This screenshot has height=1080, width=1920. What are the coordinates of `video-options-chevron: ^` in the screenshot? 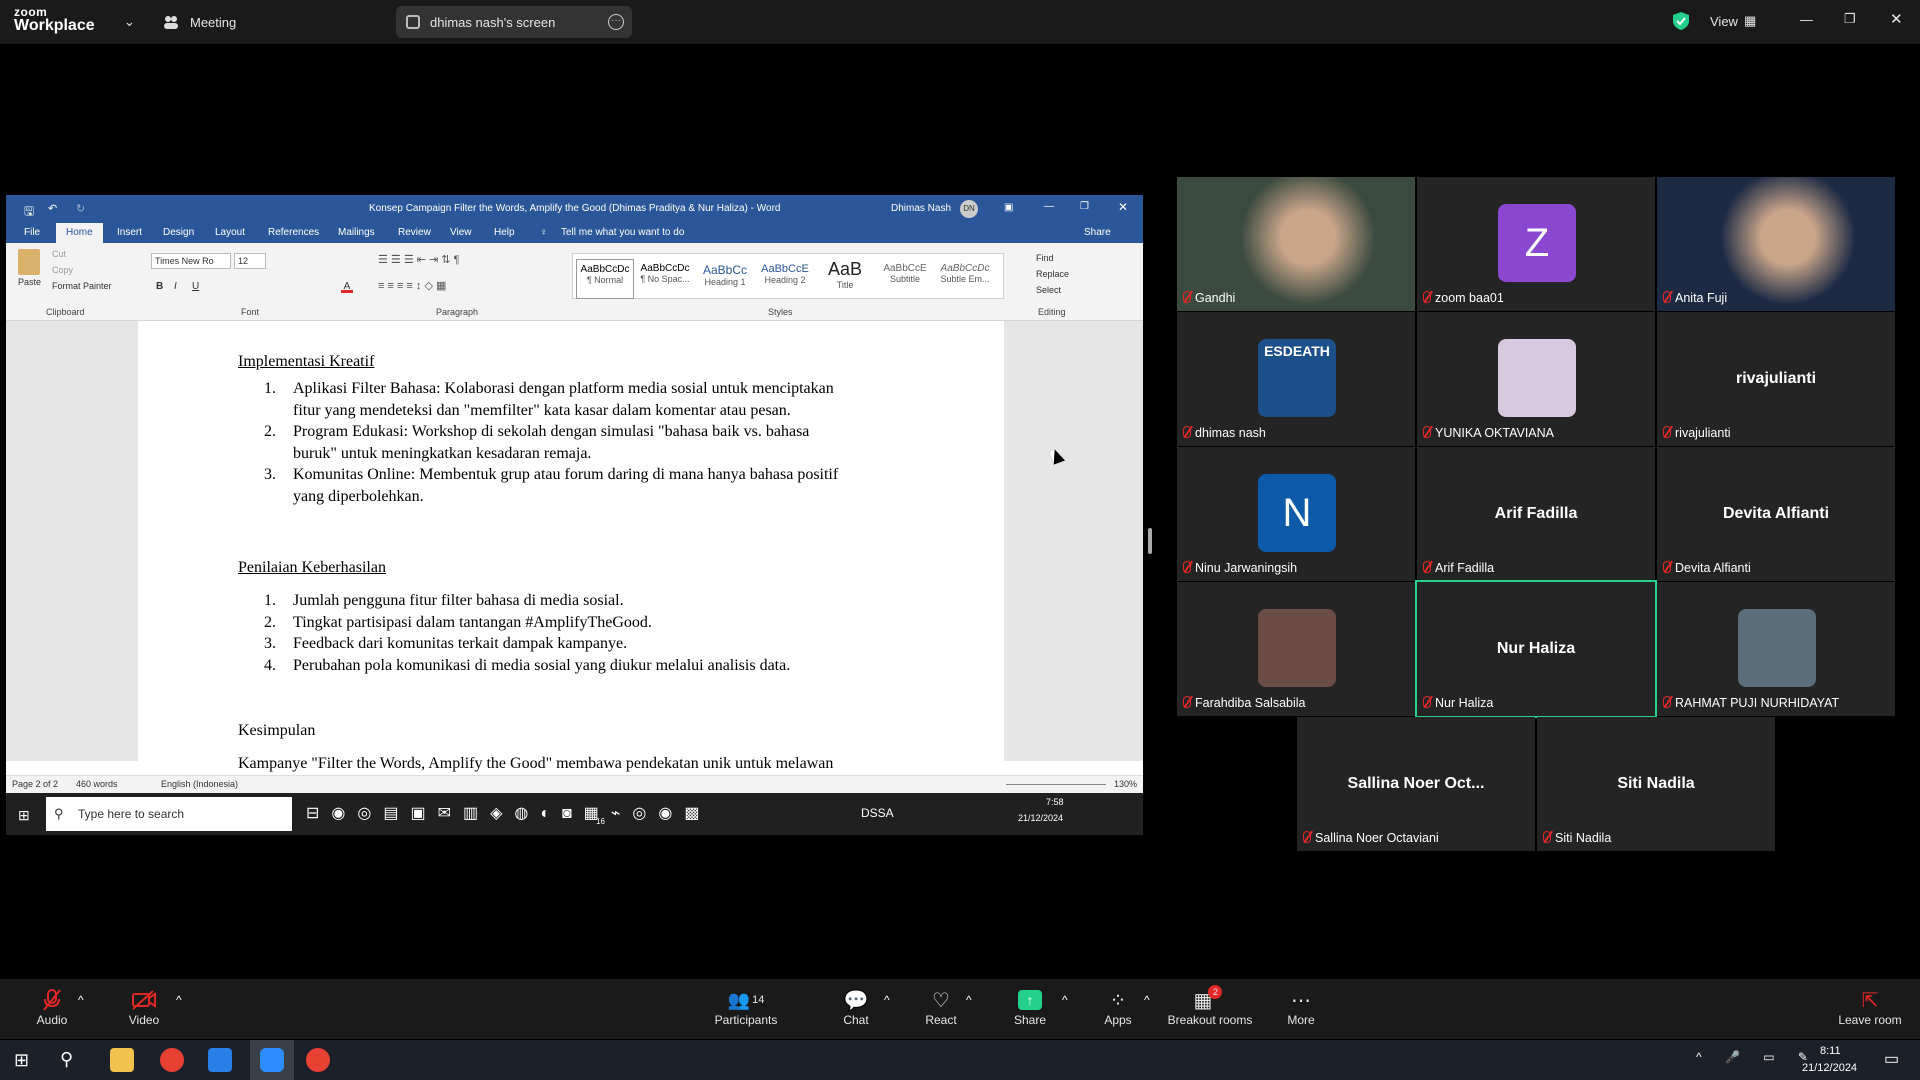 It's located at (179, 1000).